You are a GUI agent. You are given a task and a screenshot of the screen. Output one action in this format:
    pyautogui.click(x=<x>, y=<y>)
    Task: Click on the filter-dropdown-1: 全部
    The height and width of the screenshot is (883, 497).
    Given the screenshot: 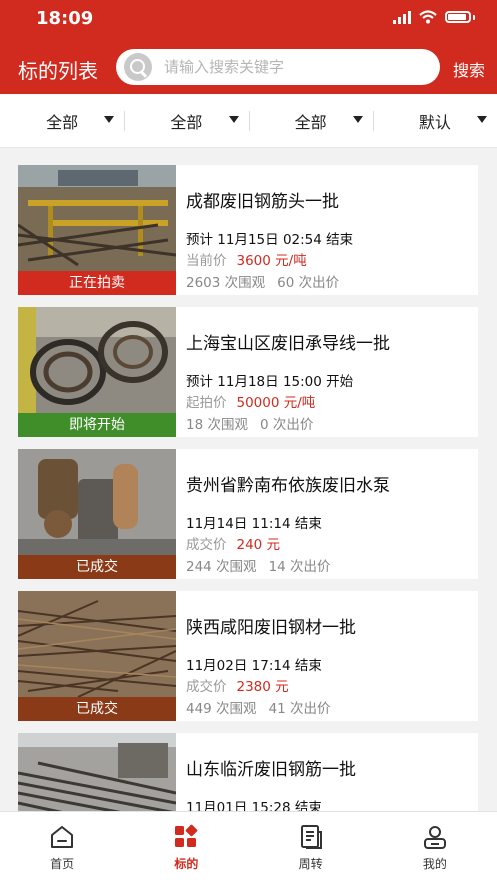 What is the action you would take?
    pyautogui.click(x=62, y=120)
    